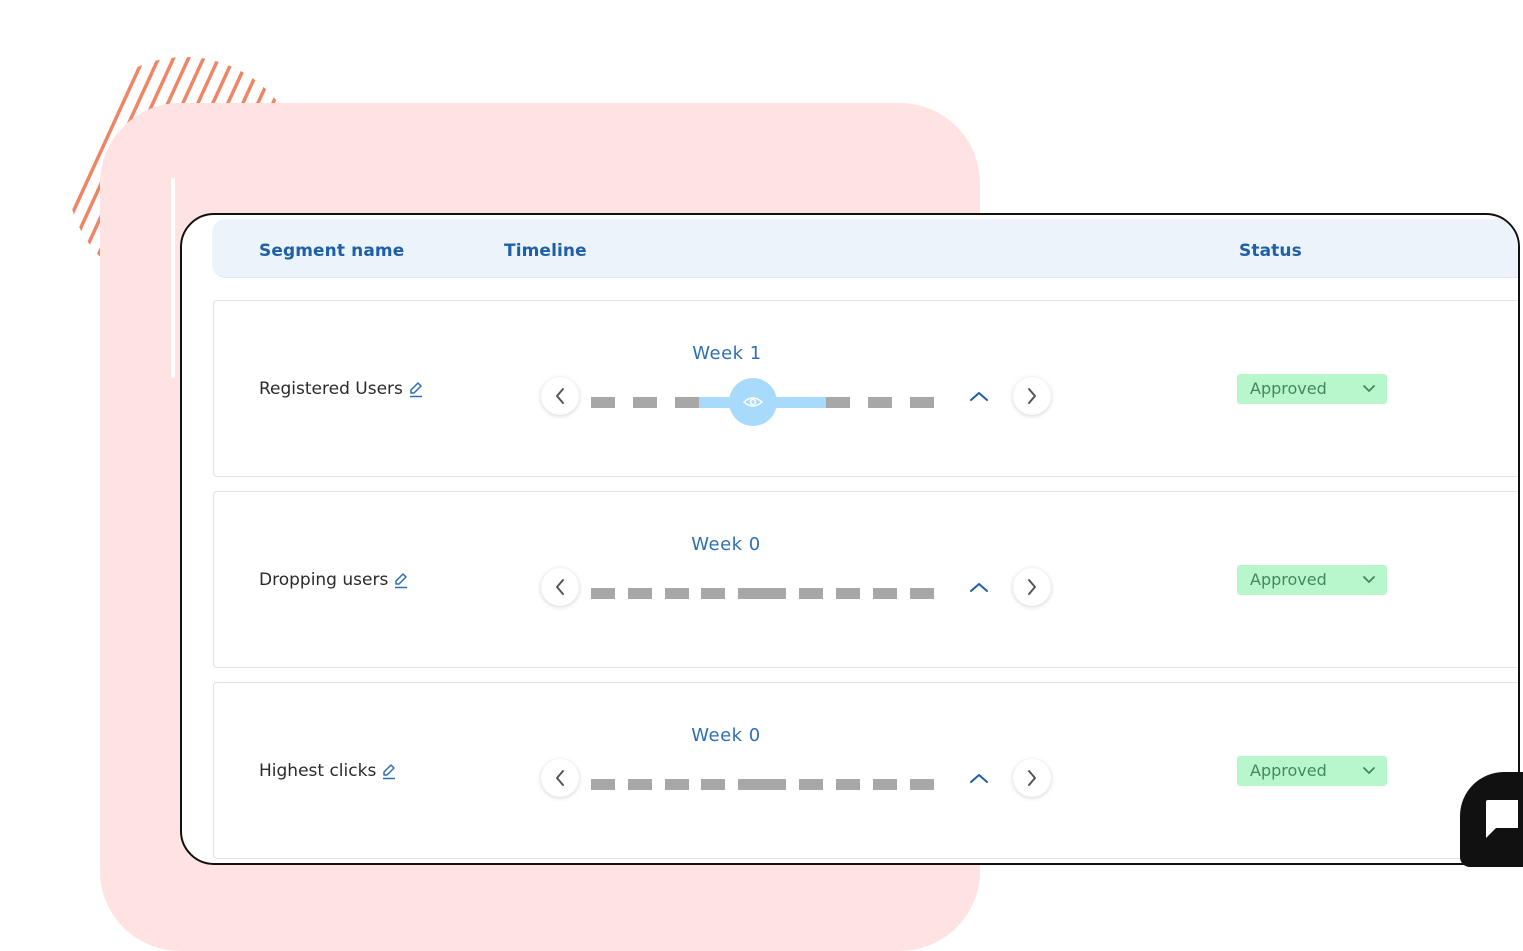 The image size is (1523, 951). What do you see at coordinates (332, 251) in the screenshot?
I see `header-segment-name: Segment name` at bounding box center [332, 251].